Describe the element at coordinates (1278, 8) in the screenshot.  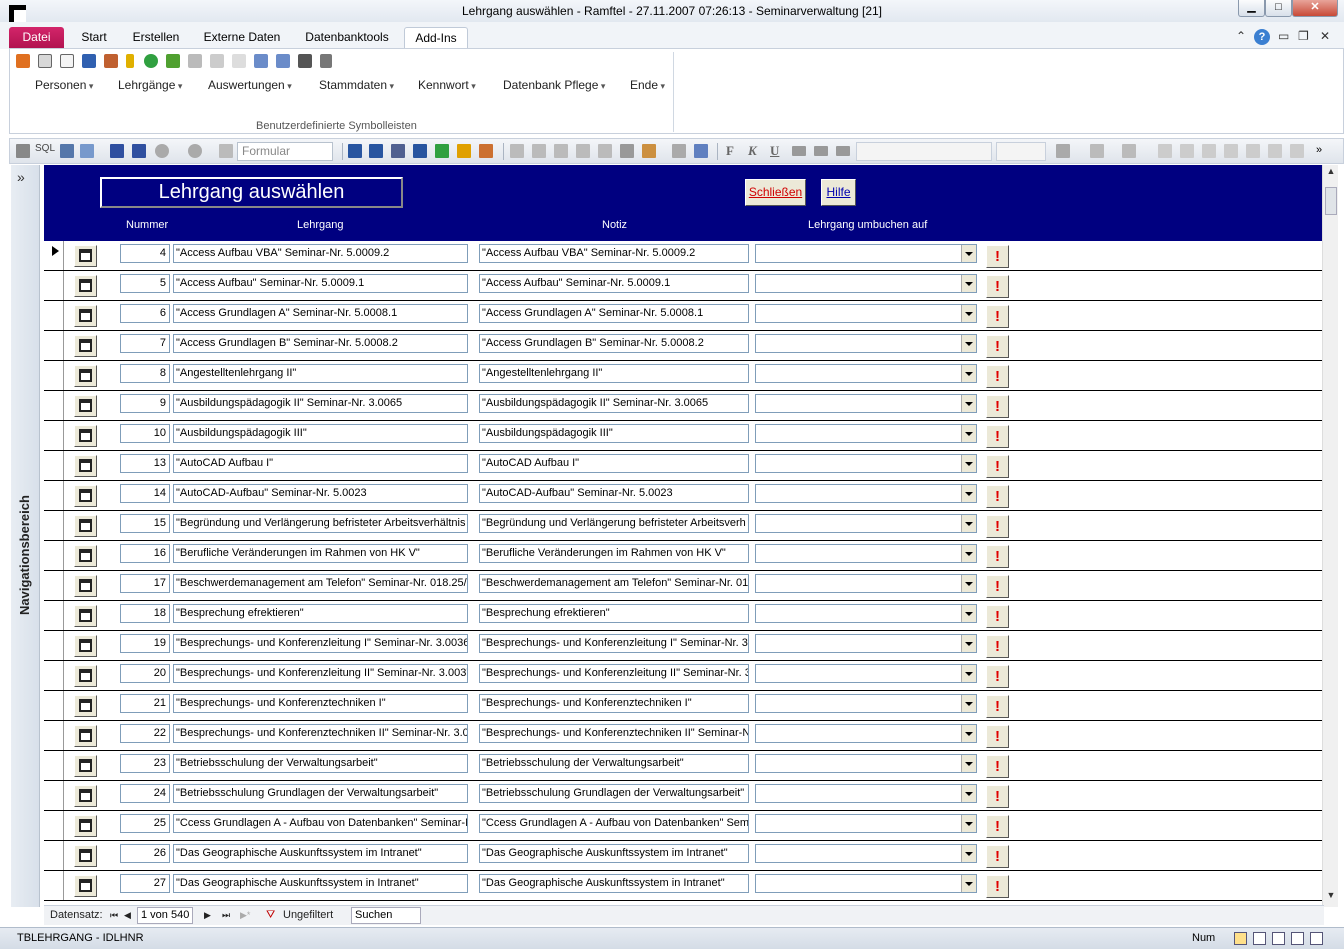
I see `maximize-button: □` at that location.